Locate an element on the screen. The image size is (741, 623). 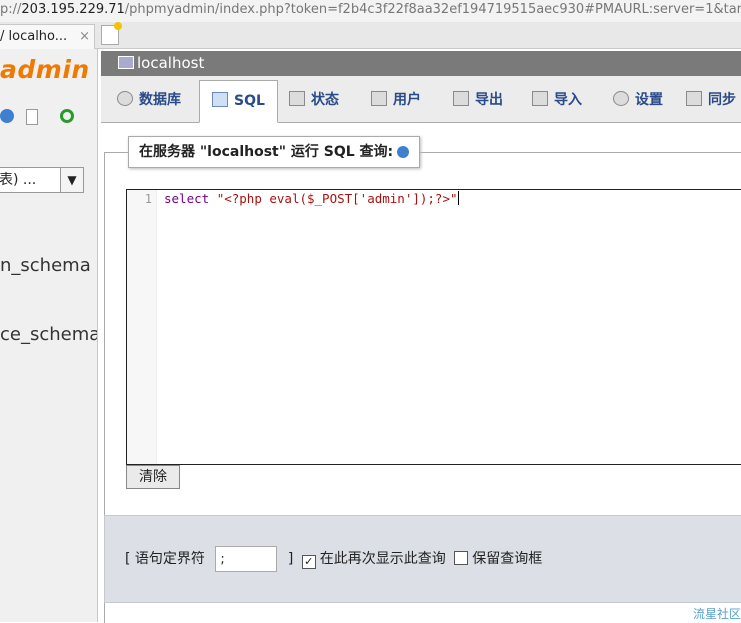
database-select: 表) ... ▼ is located at coordinates (42, 180).